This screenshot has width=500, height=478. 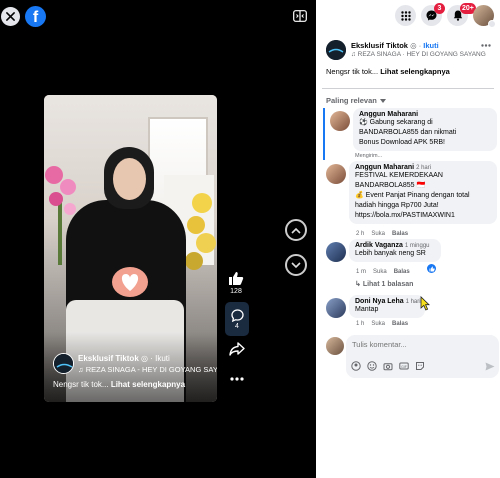 What do you see at coordinates (423, 216) in the screenshot?
I see `comment-line: https://bola.mx/PASTIMAXWIN1` at bounding box center [423, 216].